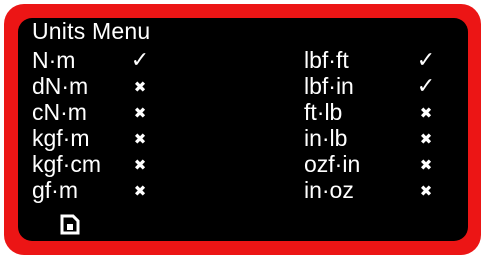 This screenshot has width=485, height=259. I want to click on unit-label: ozf·in, so click(332, 164).